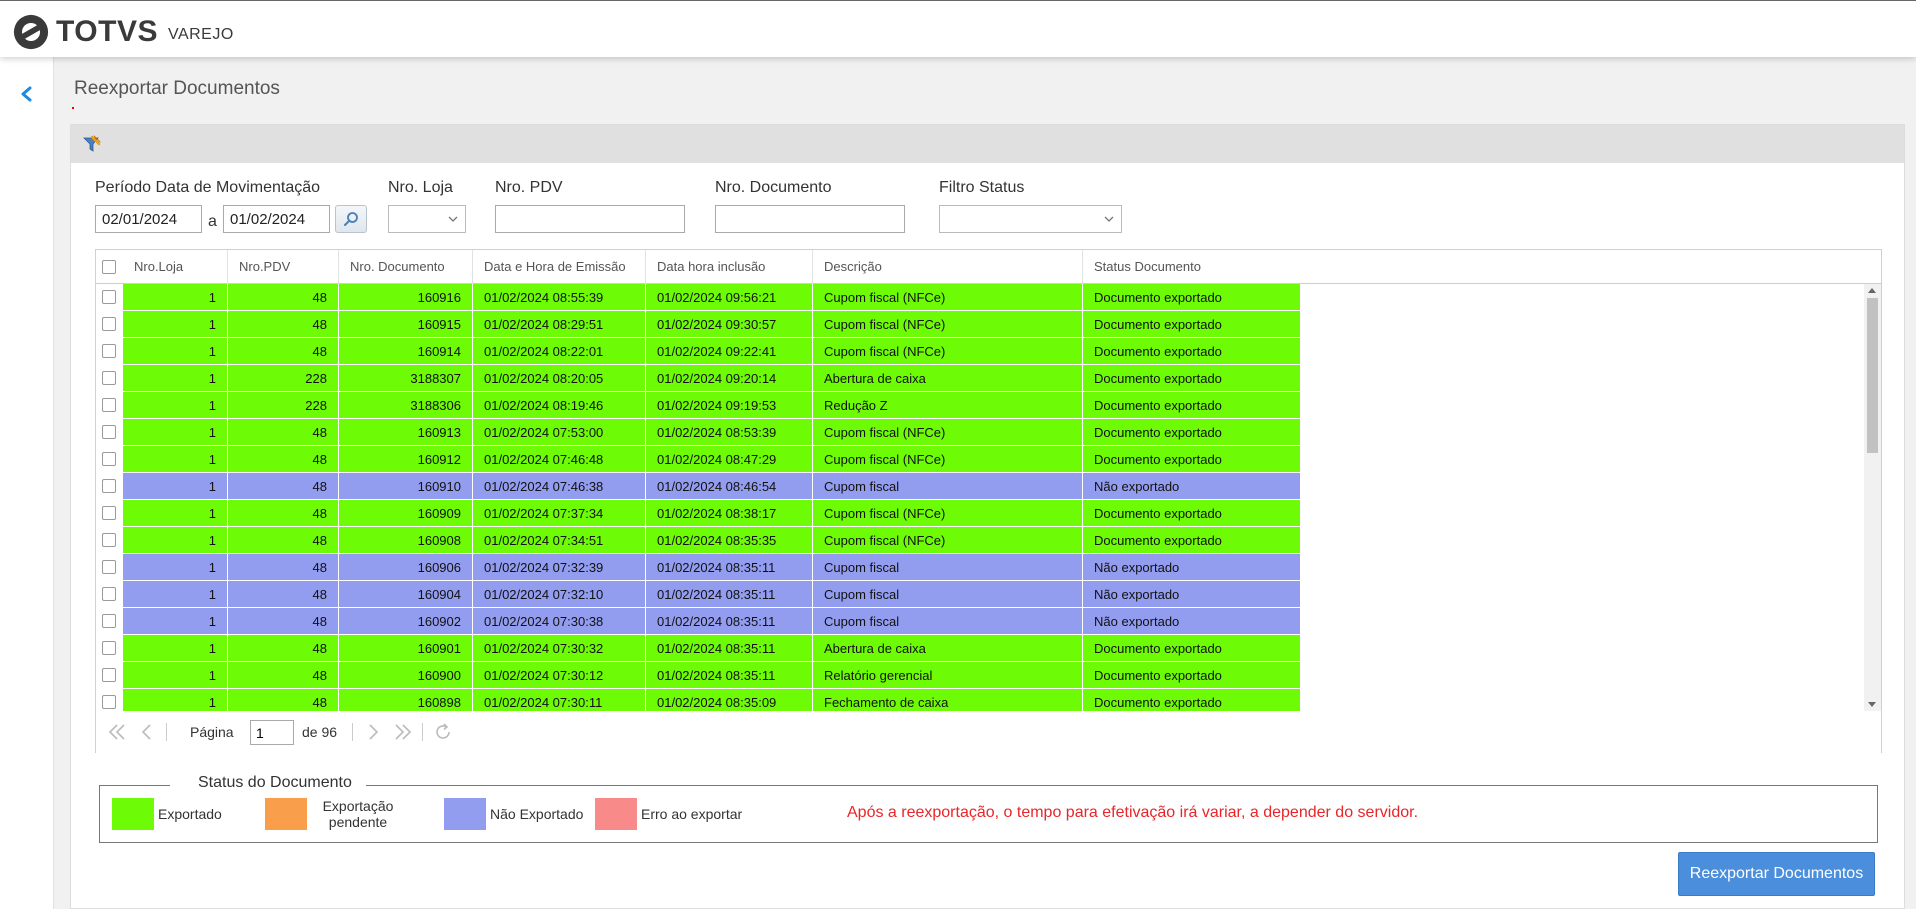 The image size is (1916, 909). What do you see at coordinates (27, 94) in the screenshot?
I see `chevron-left-icon` at bounding box center [27, 94].